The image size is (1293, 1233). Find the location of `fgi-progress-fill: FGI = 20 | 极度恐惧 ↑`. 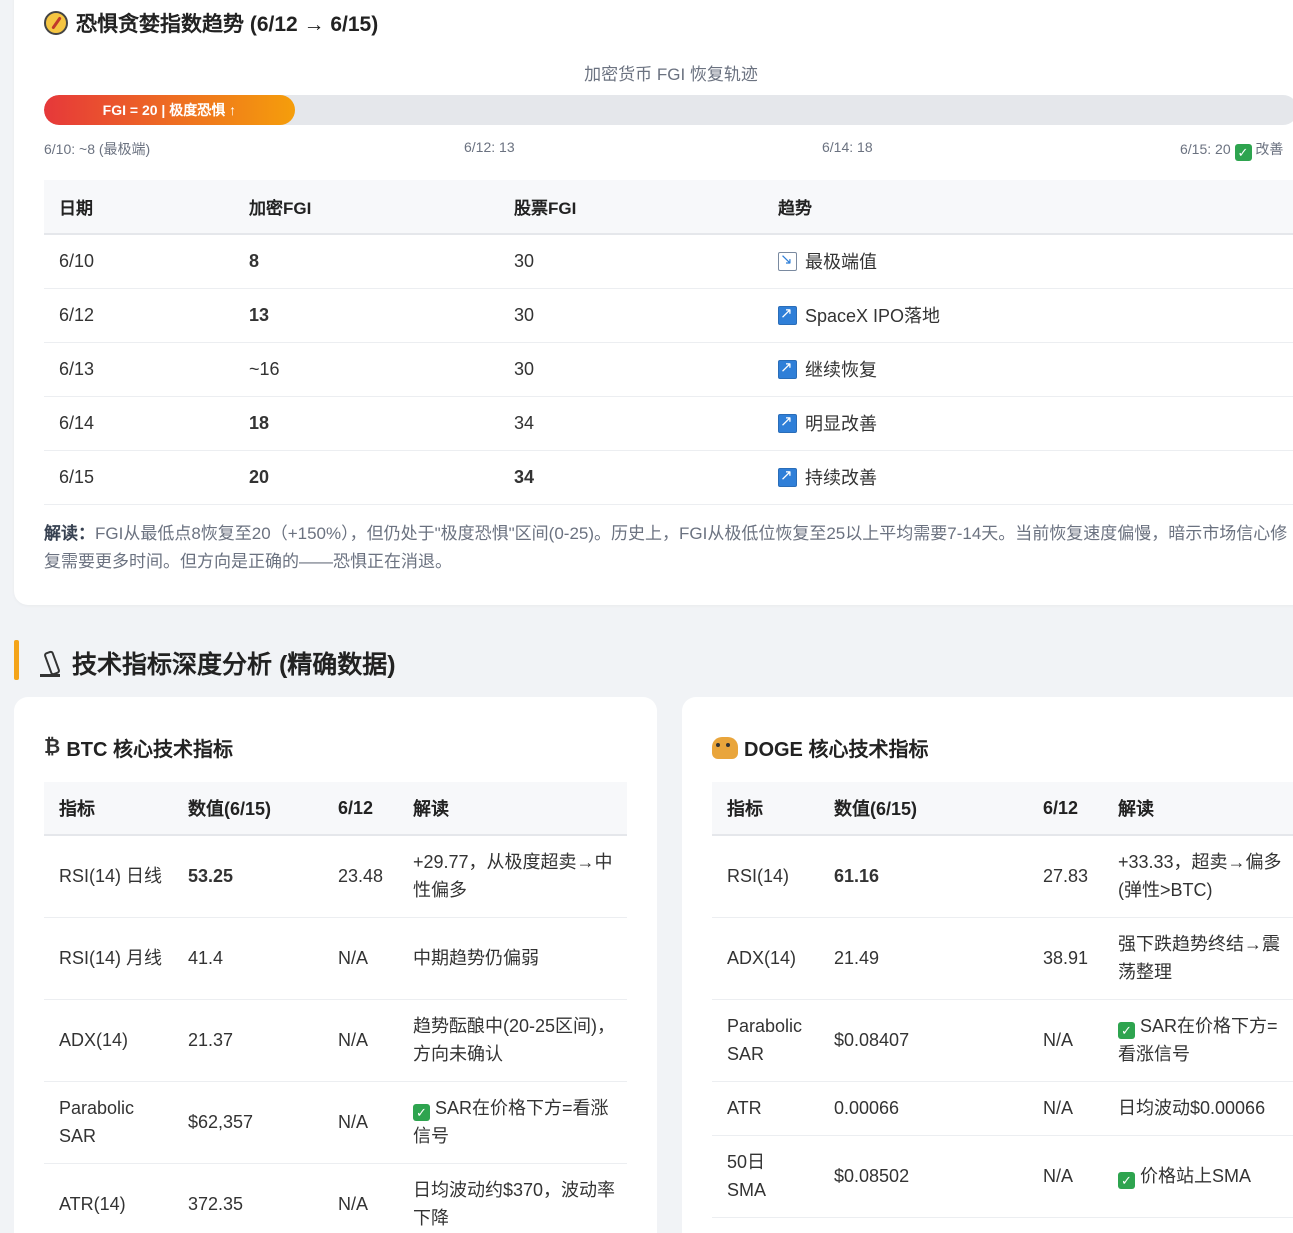

fgi-progress-fill: FGI = 20 | 极度恐惧 ↑ is located at coordinates (169, 110).